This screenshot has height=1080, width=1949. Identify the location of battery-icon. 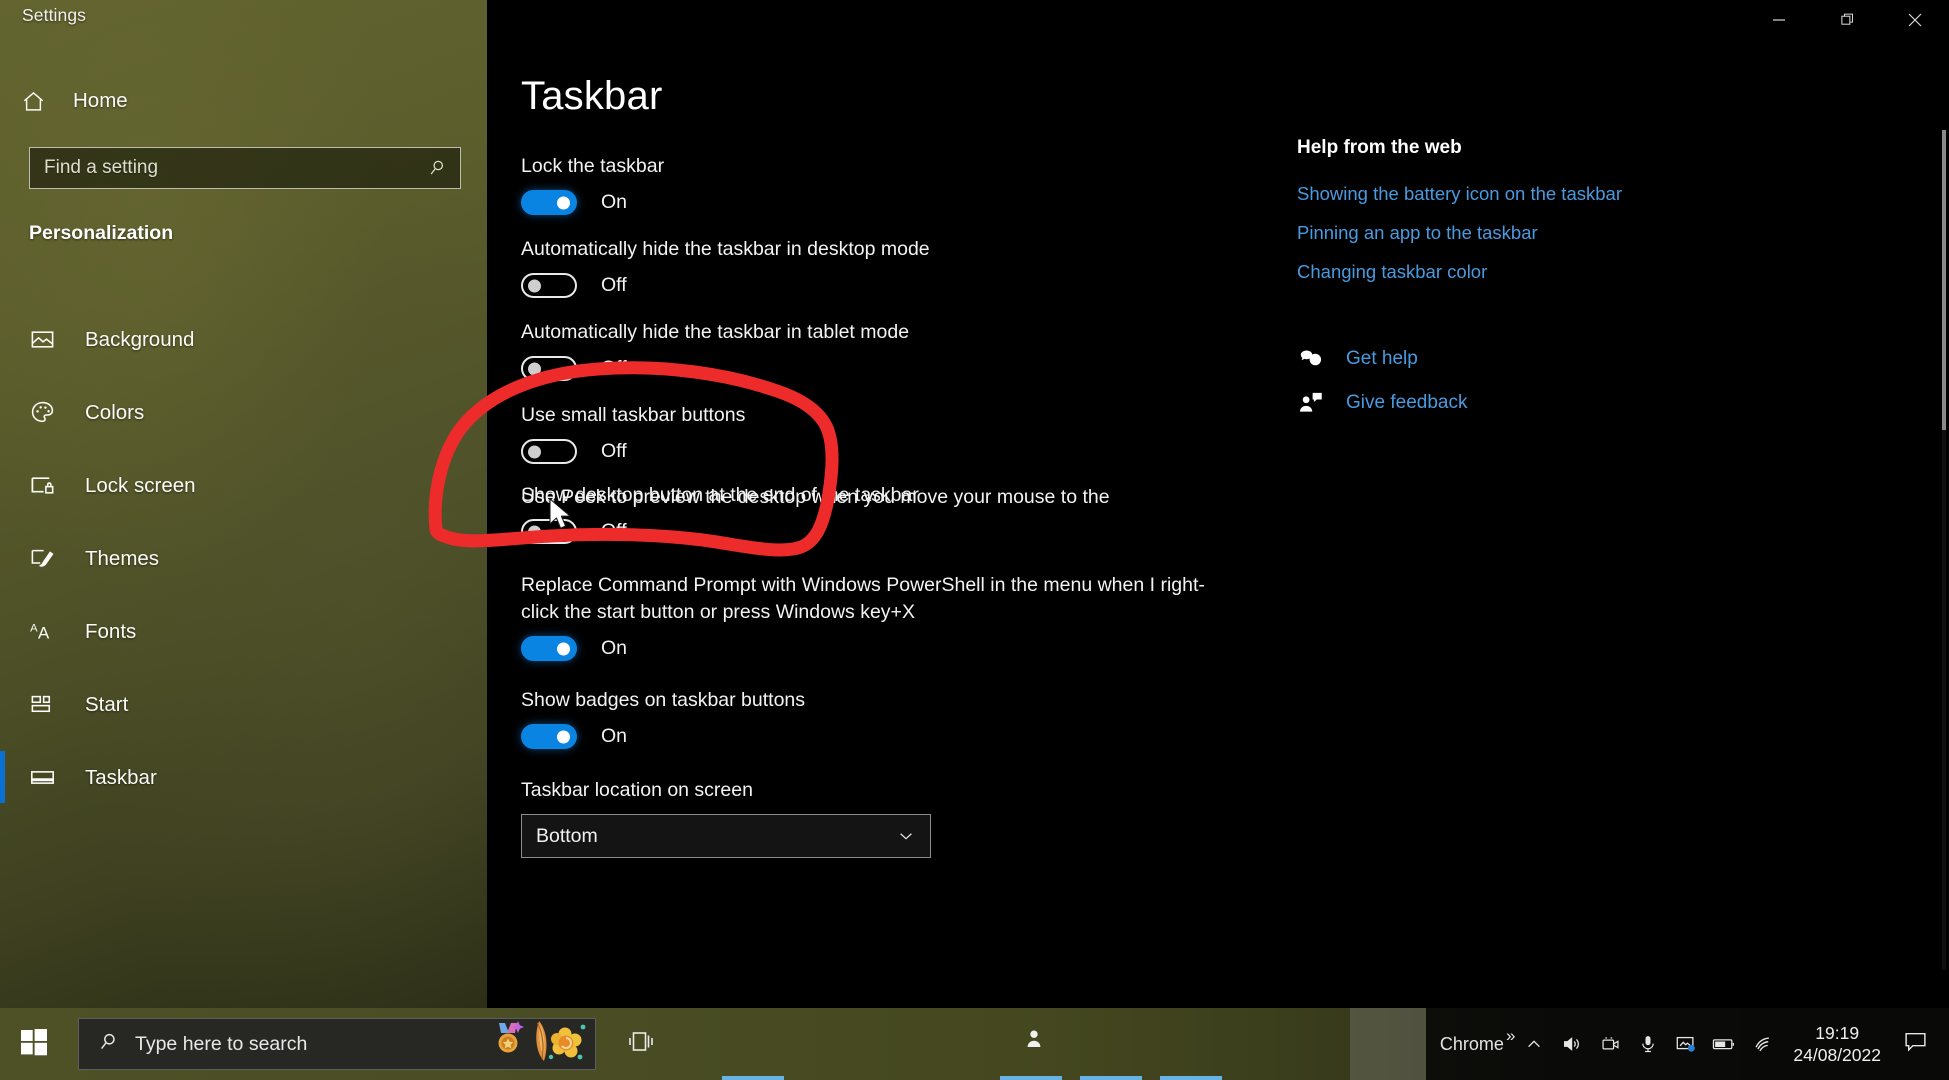
(1724, 1044).